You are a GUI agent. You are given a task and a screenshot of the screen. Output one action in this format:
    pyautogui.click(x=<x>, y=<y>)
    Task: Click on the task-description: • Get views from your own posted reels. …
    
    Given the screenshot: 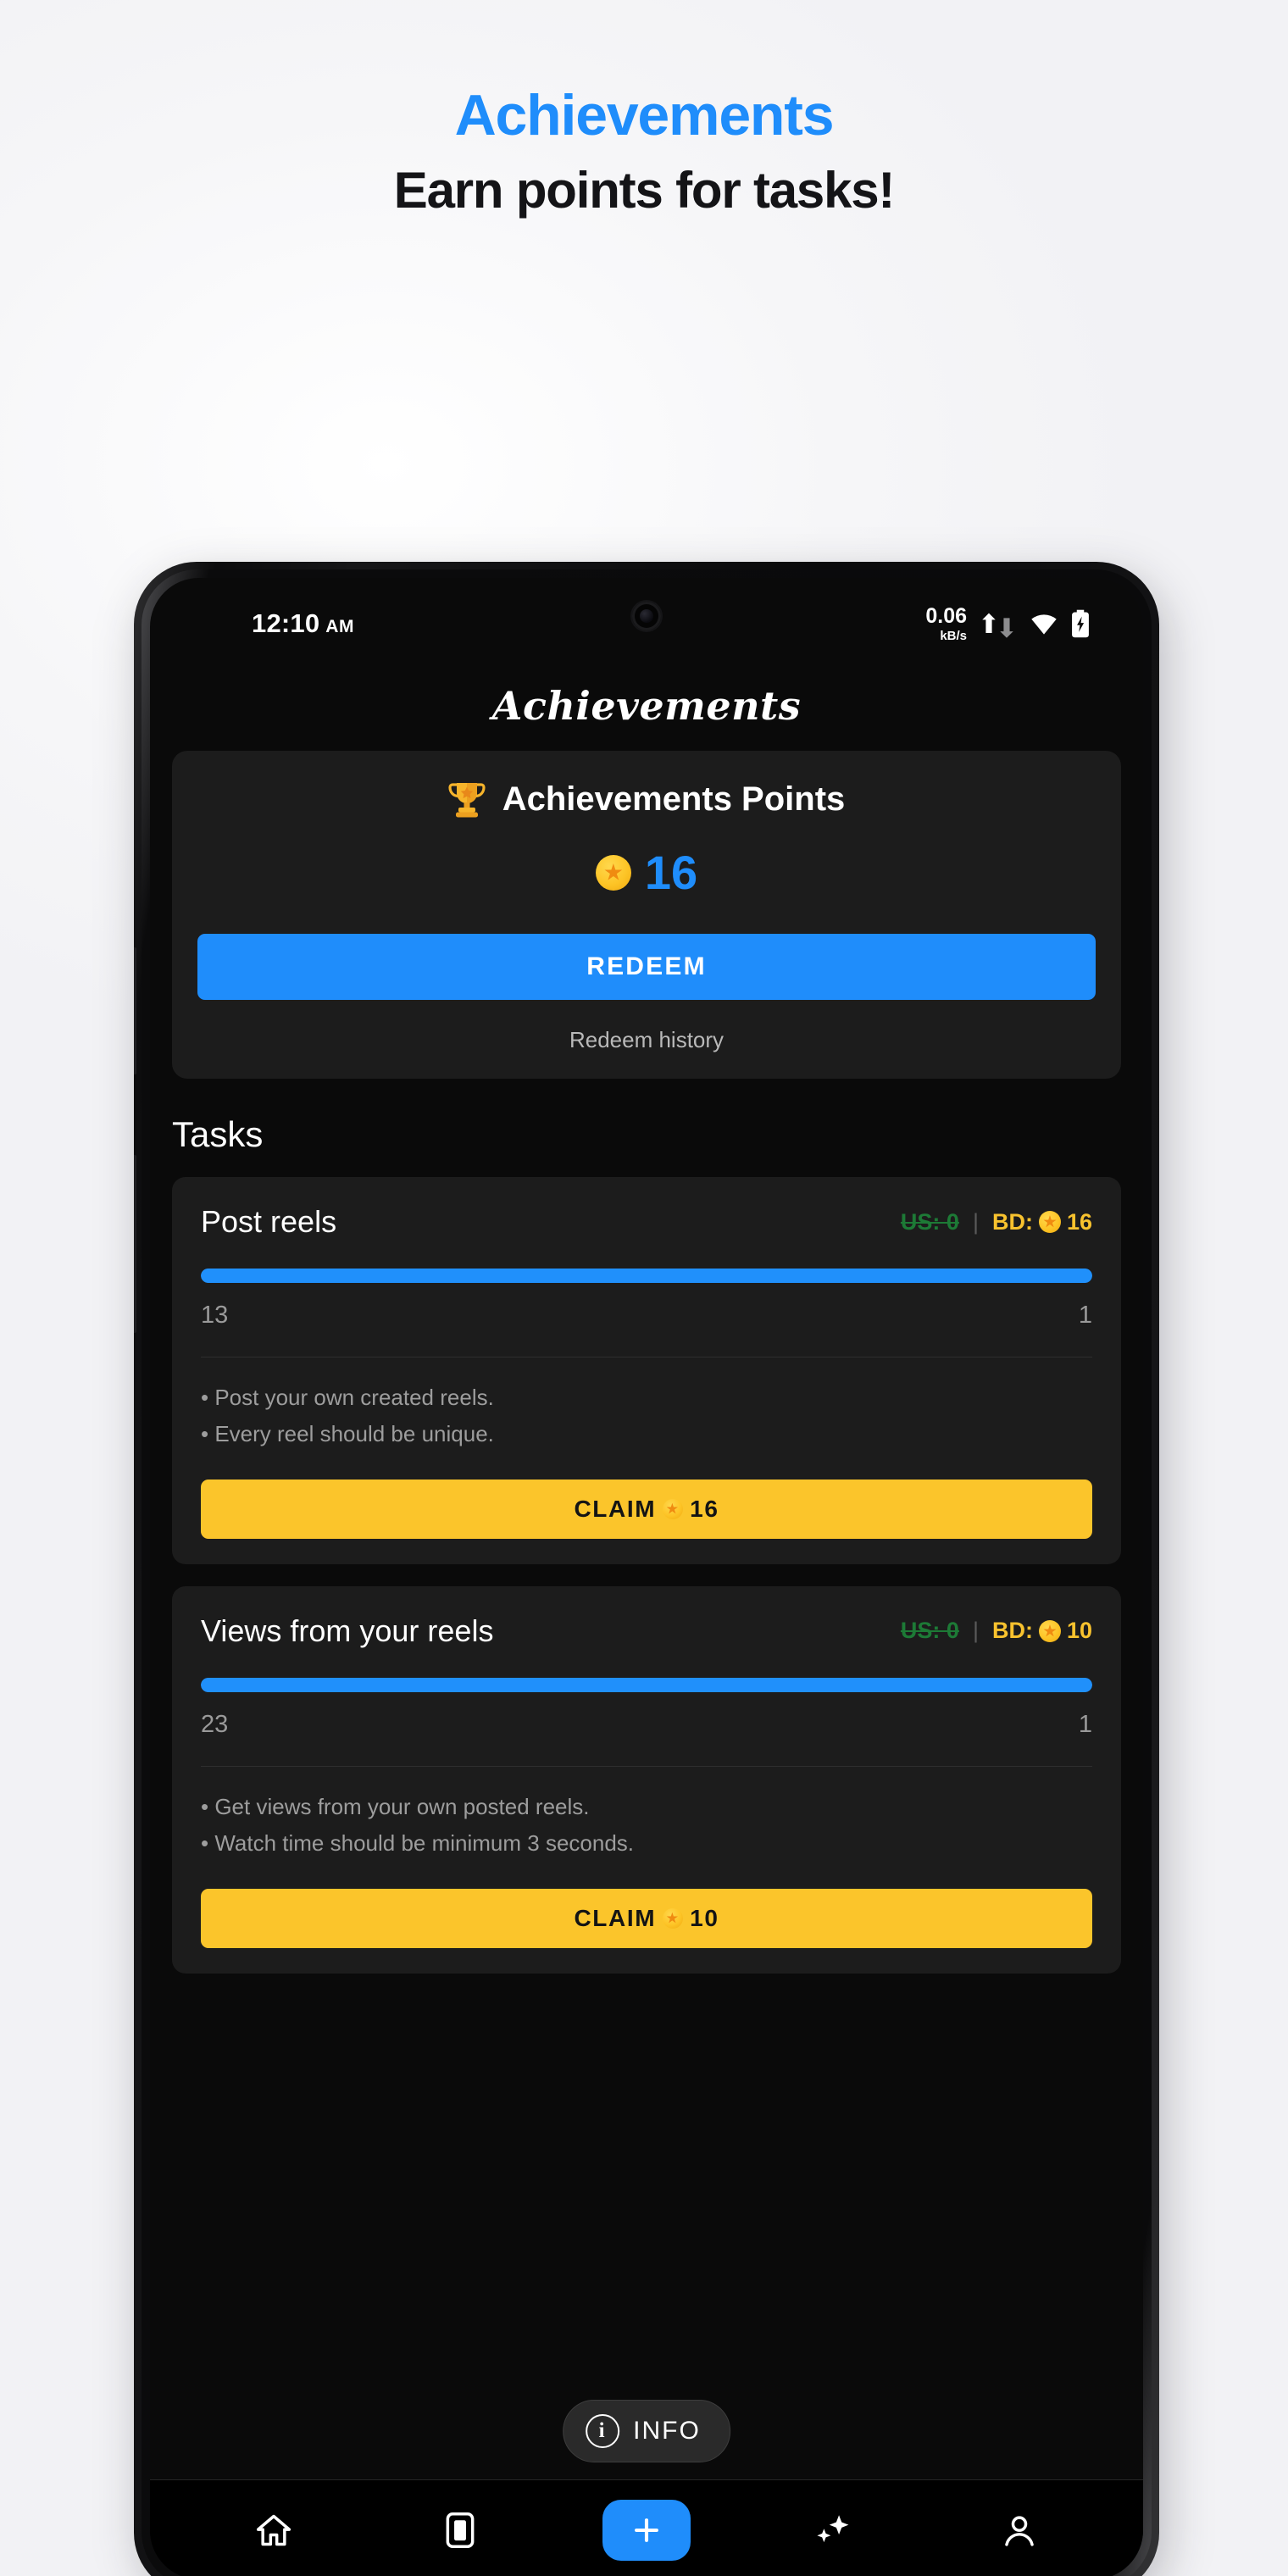 What is the action you would take?
    pyautogui.click(x=646, y=1825)
    